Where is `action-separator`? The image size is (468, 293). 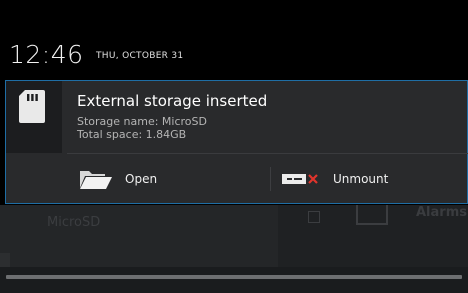 action-separator is located at coordinates (270, 179).